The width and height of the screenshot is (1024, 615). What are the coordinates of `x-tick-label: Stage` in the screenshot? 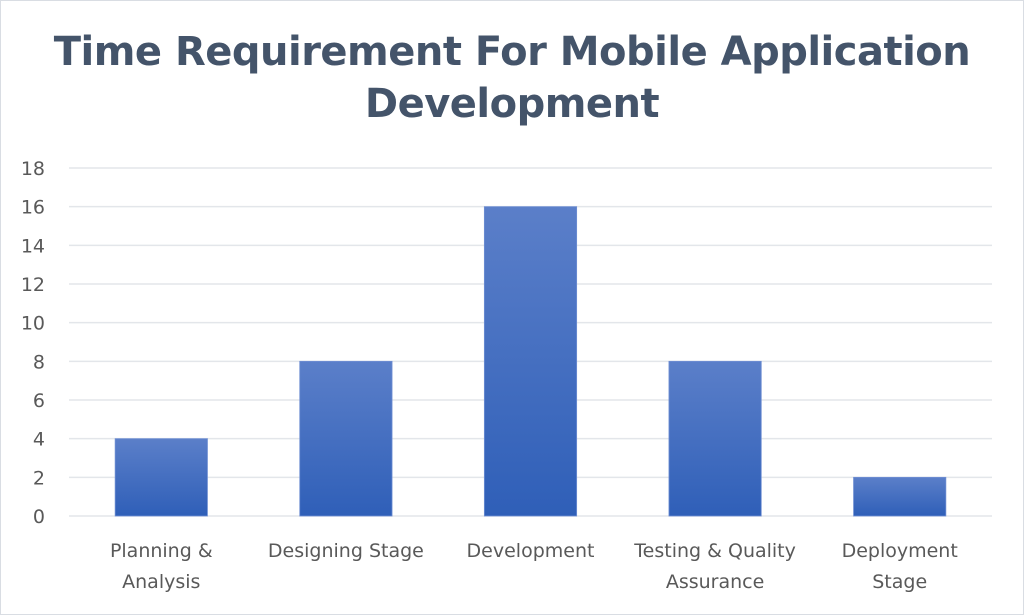 It's located at (899, 582).